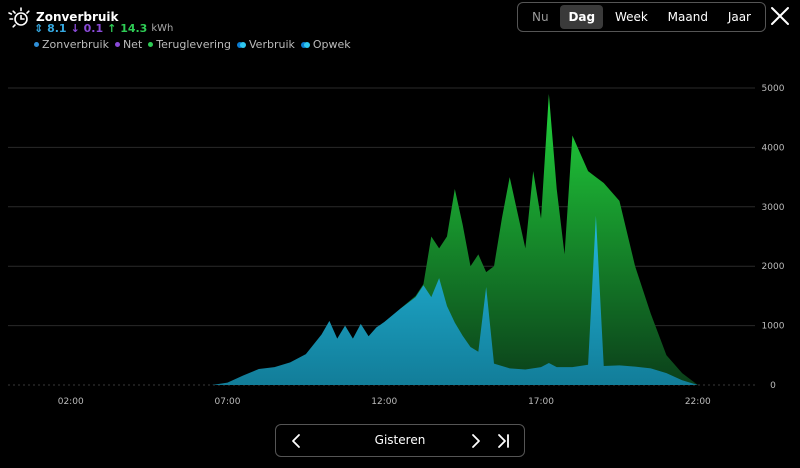  I want to click on x-tick-label: 12:00, so click(384, 402).